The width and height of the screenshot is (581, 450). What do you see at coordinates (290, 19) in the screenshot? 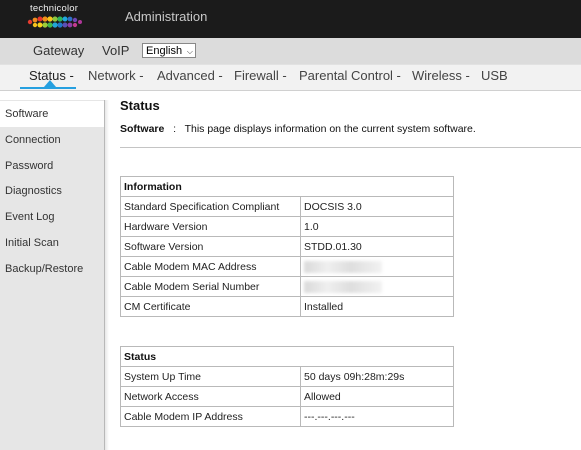
I see `top-header: technicolor Administration` at bounding box center [290, 19].